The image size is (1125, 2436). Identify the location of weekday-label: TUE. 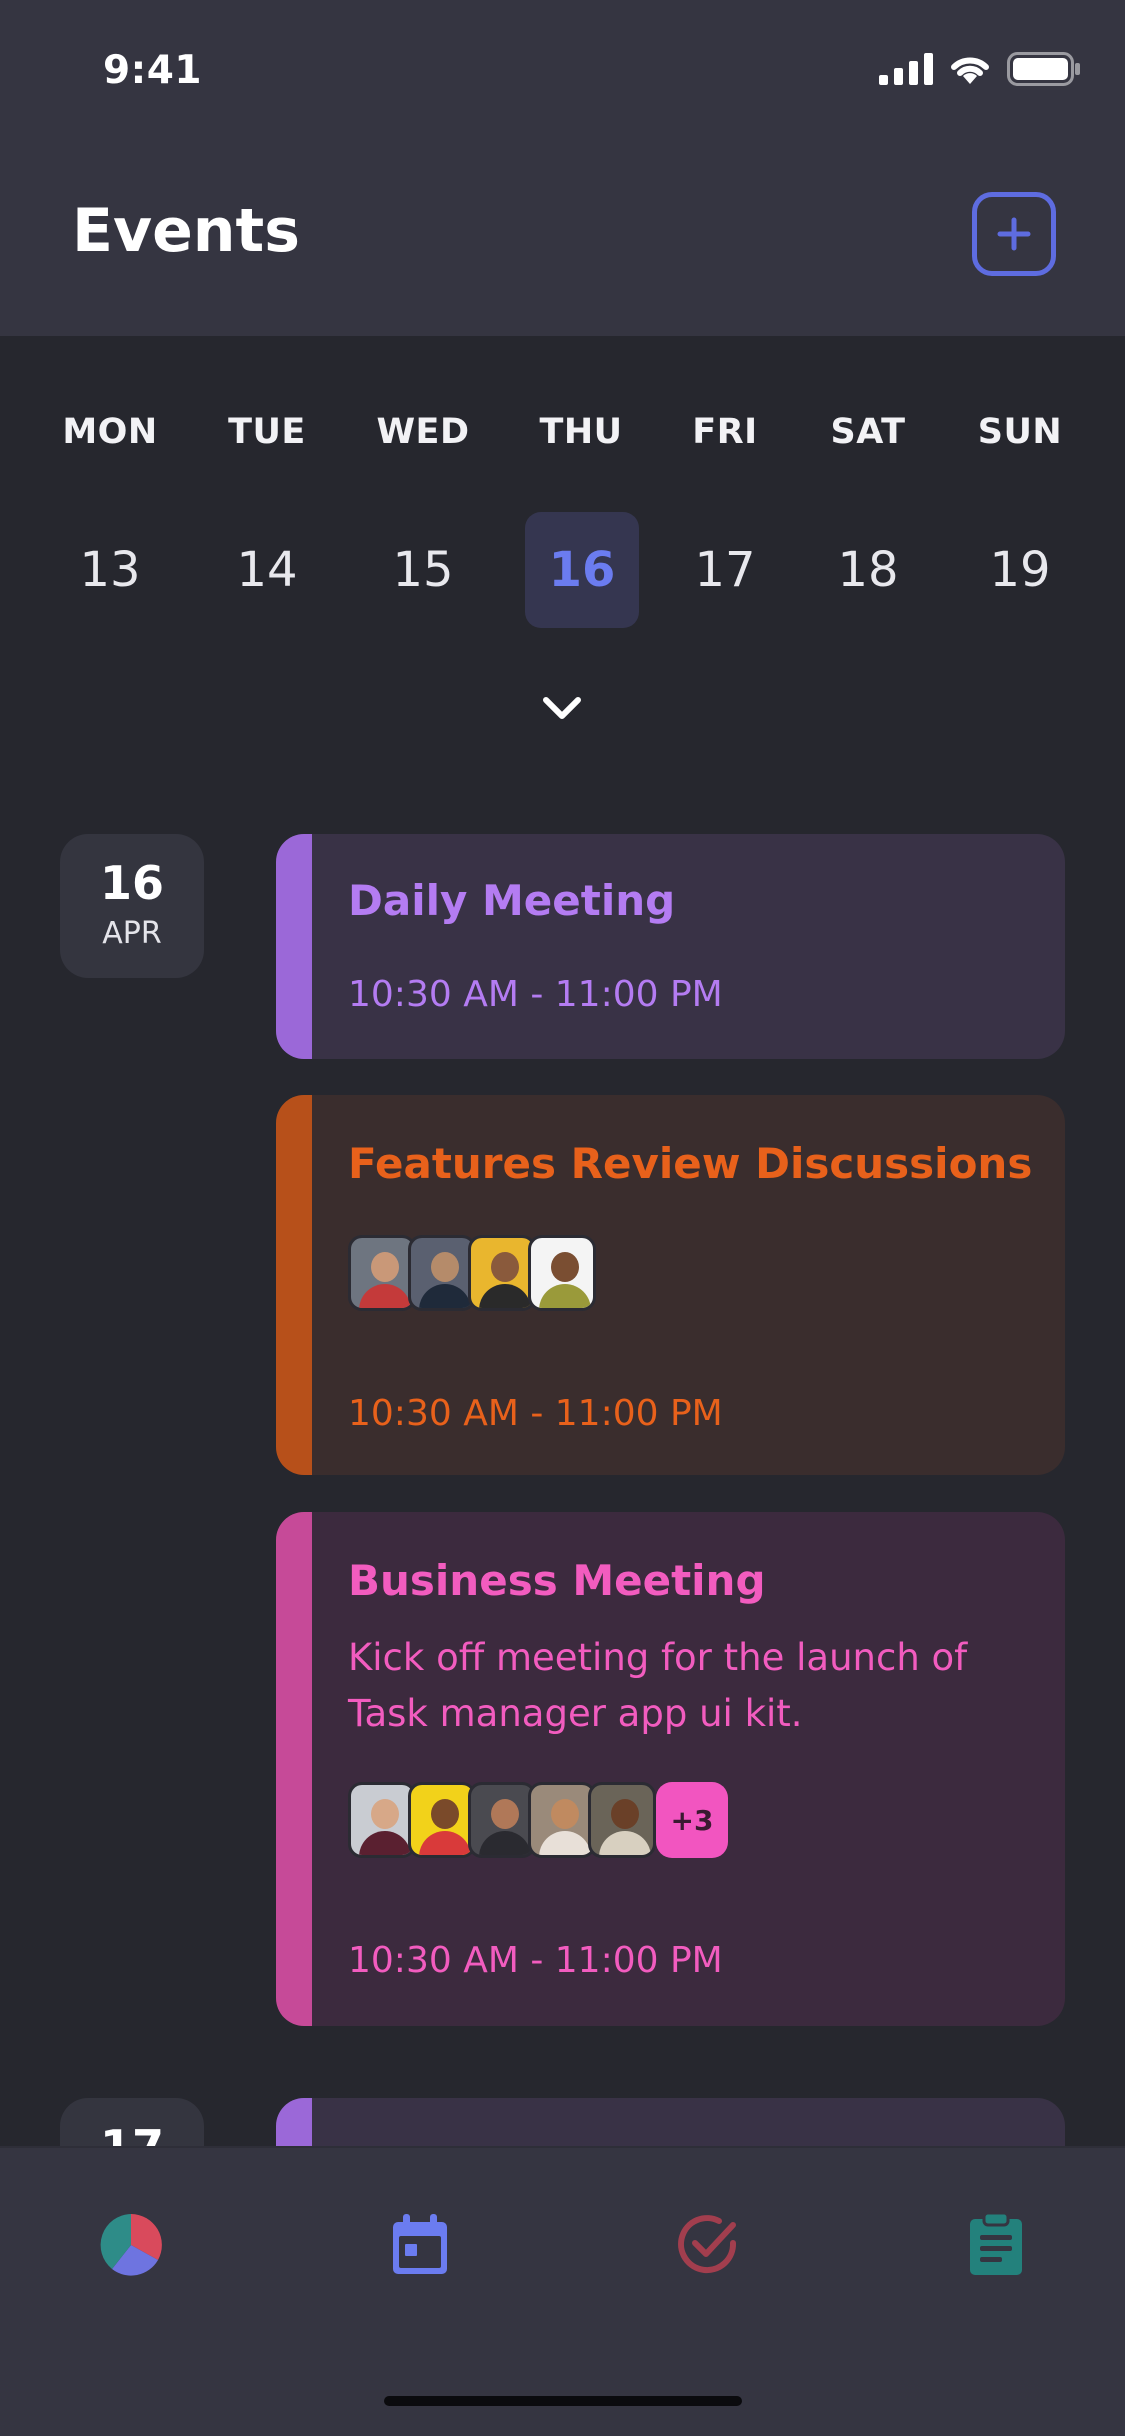
(267, 432).